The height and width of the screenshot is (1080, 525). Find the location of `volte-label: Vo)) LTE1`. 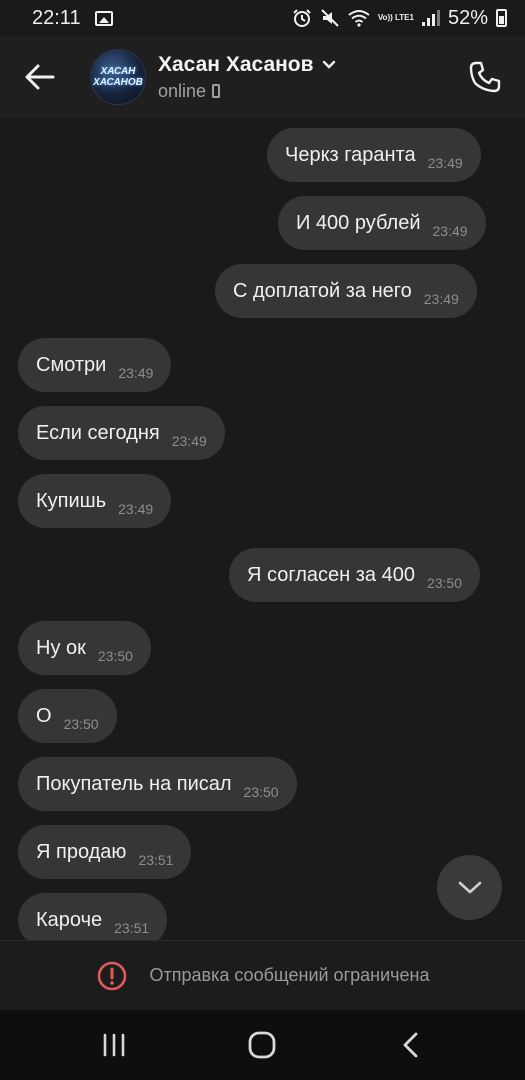

volte-label: Vo)) LTE1 is located at coordinates (395, 17).